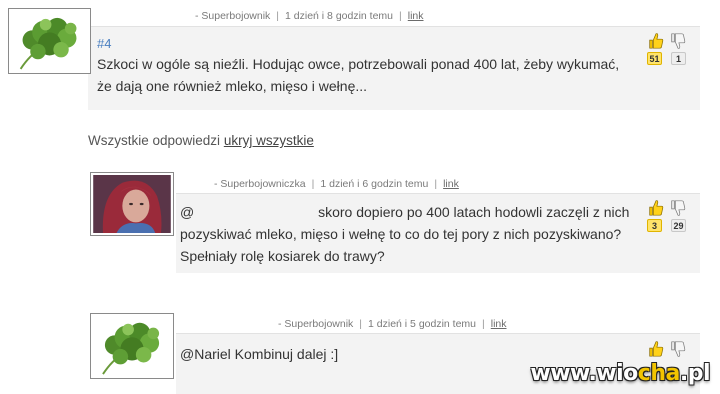 The width and height of the screenshot is (720, 394). Describe the element at coordinates (654, 58) in the screenshot. I see `votes-up-count: 51` at that location.